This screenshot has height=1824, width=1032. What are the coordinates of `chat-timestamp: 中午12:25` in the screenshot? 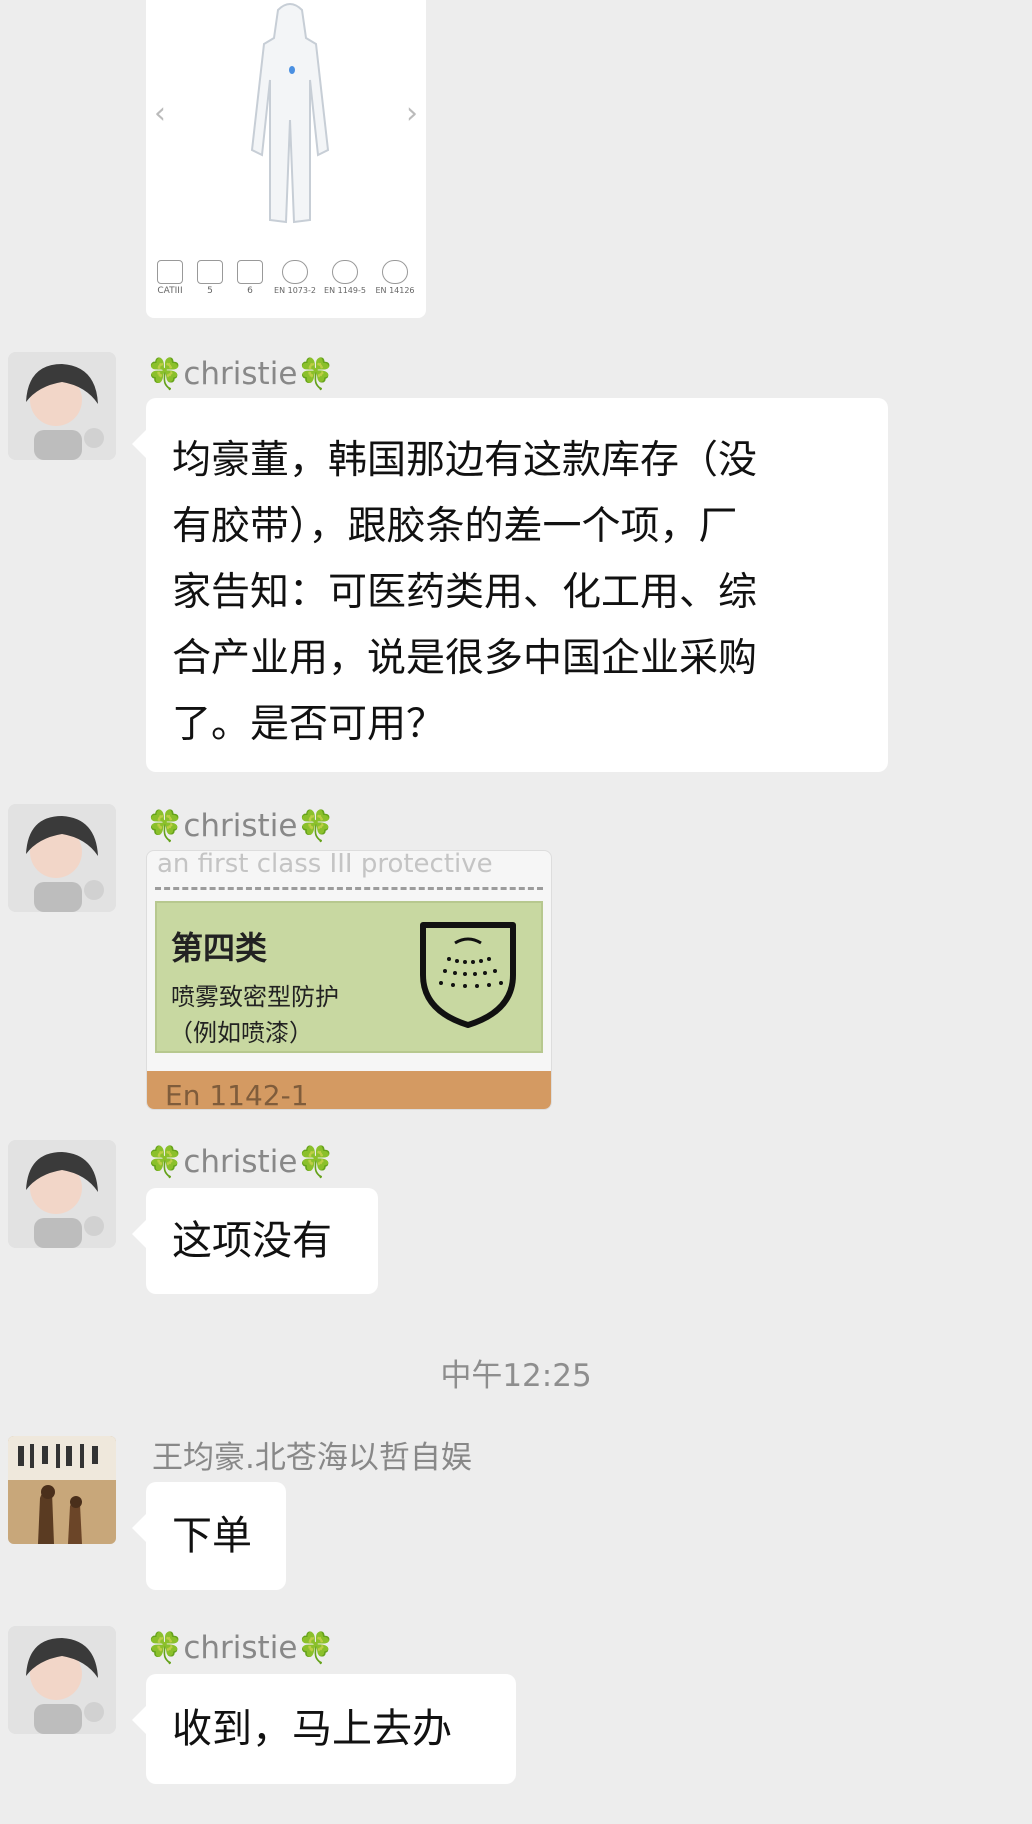 It's located at (516, 1376).